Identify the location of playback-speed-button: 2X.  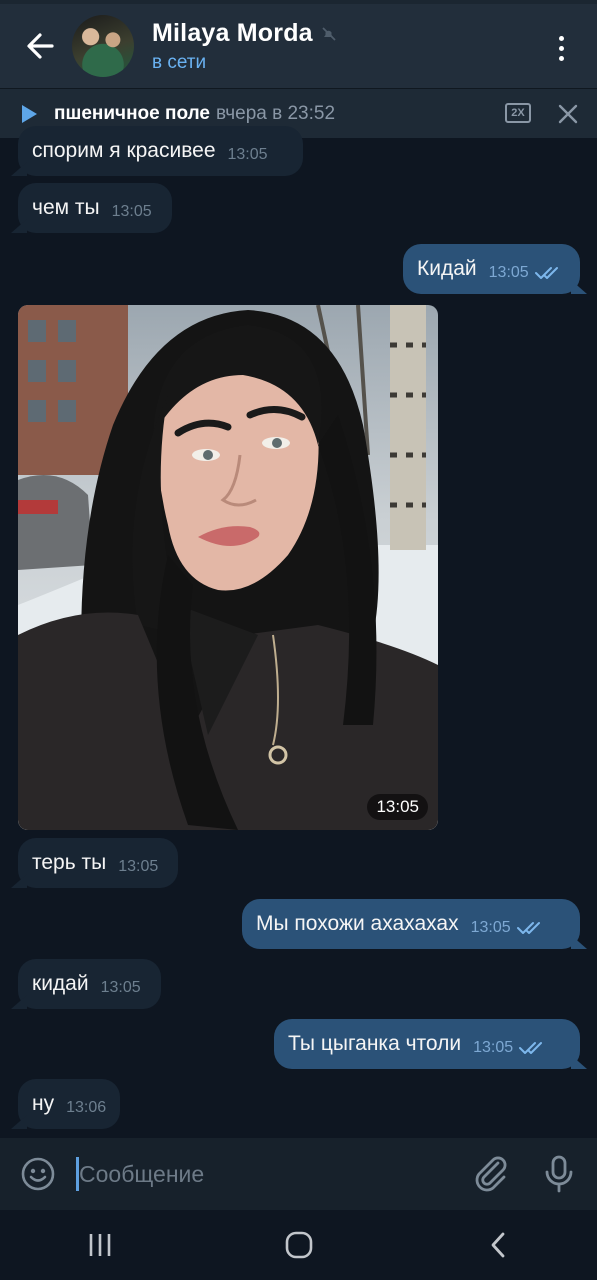
(518, 113).